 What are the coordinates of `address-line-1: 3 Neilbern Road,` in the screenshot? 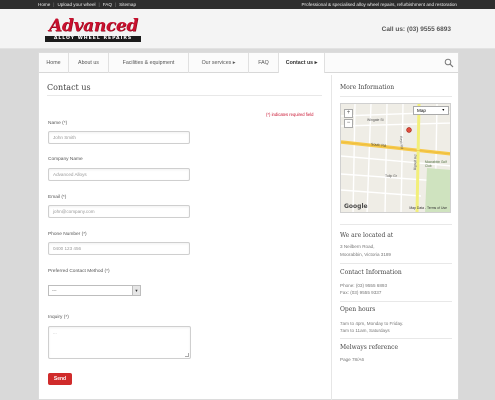 It's located at (357, 246).